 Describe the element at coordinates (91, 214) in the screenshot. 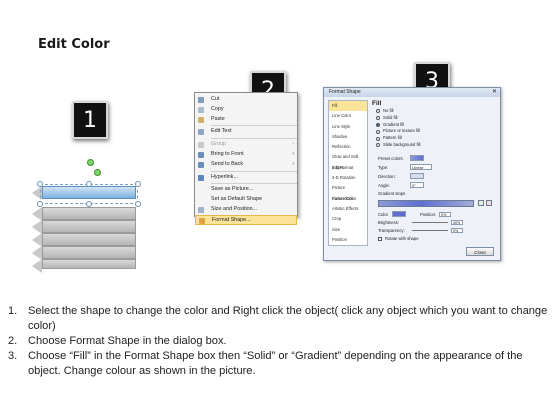

I see `blinds-shape` at that location.